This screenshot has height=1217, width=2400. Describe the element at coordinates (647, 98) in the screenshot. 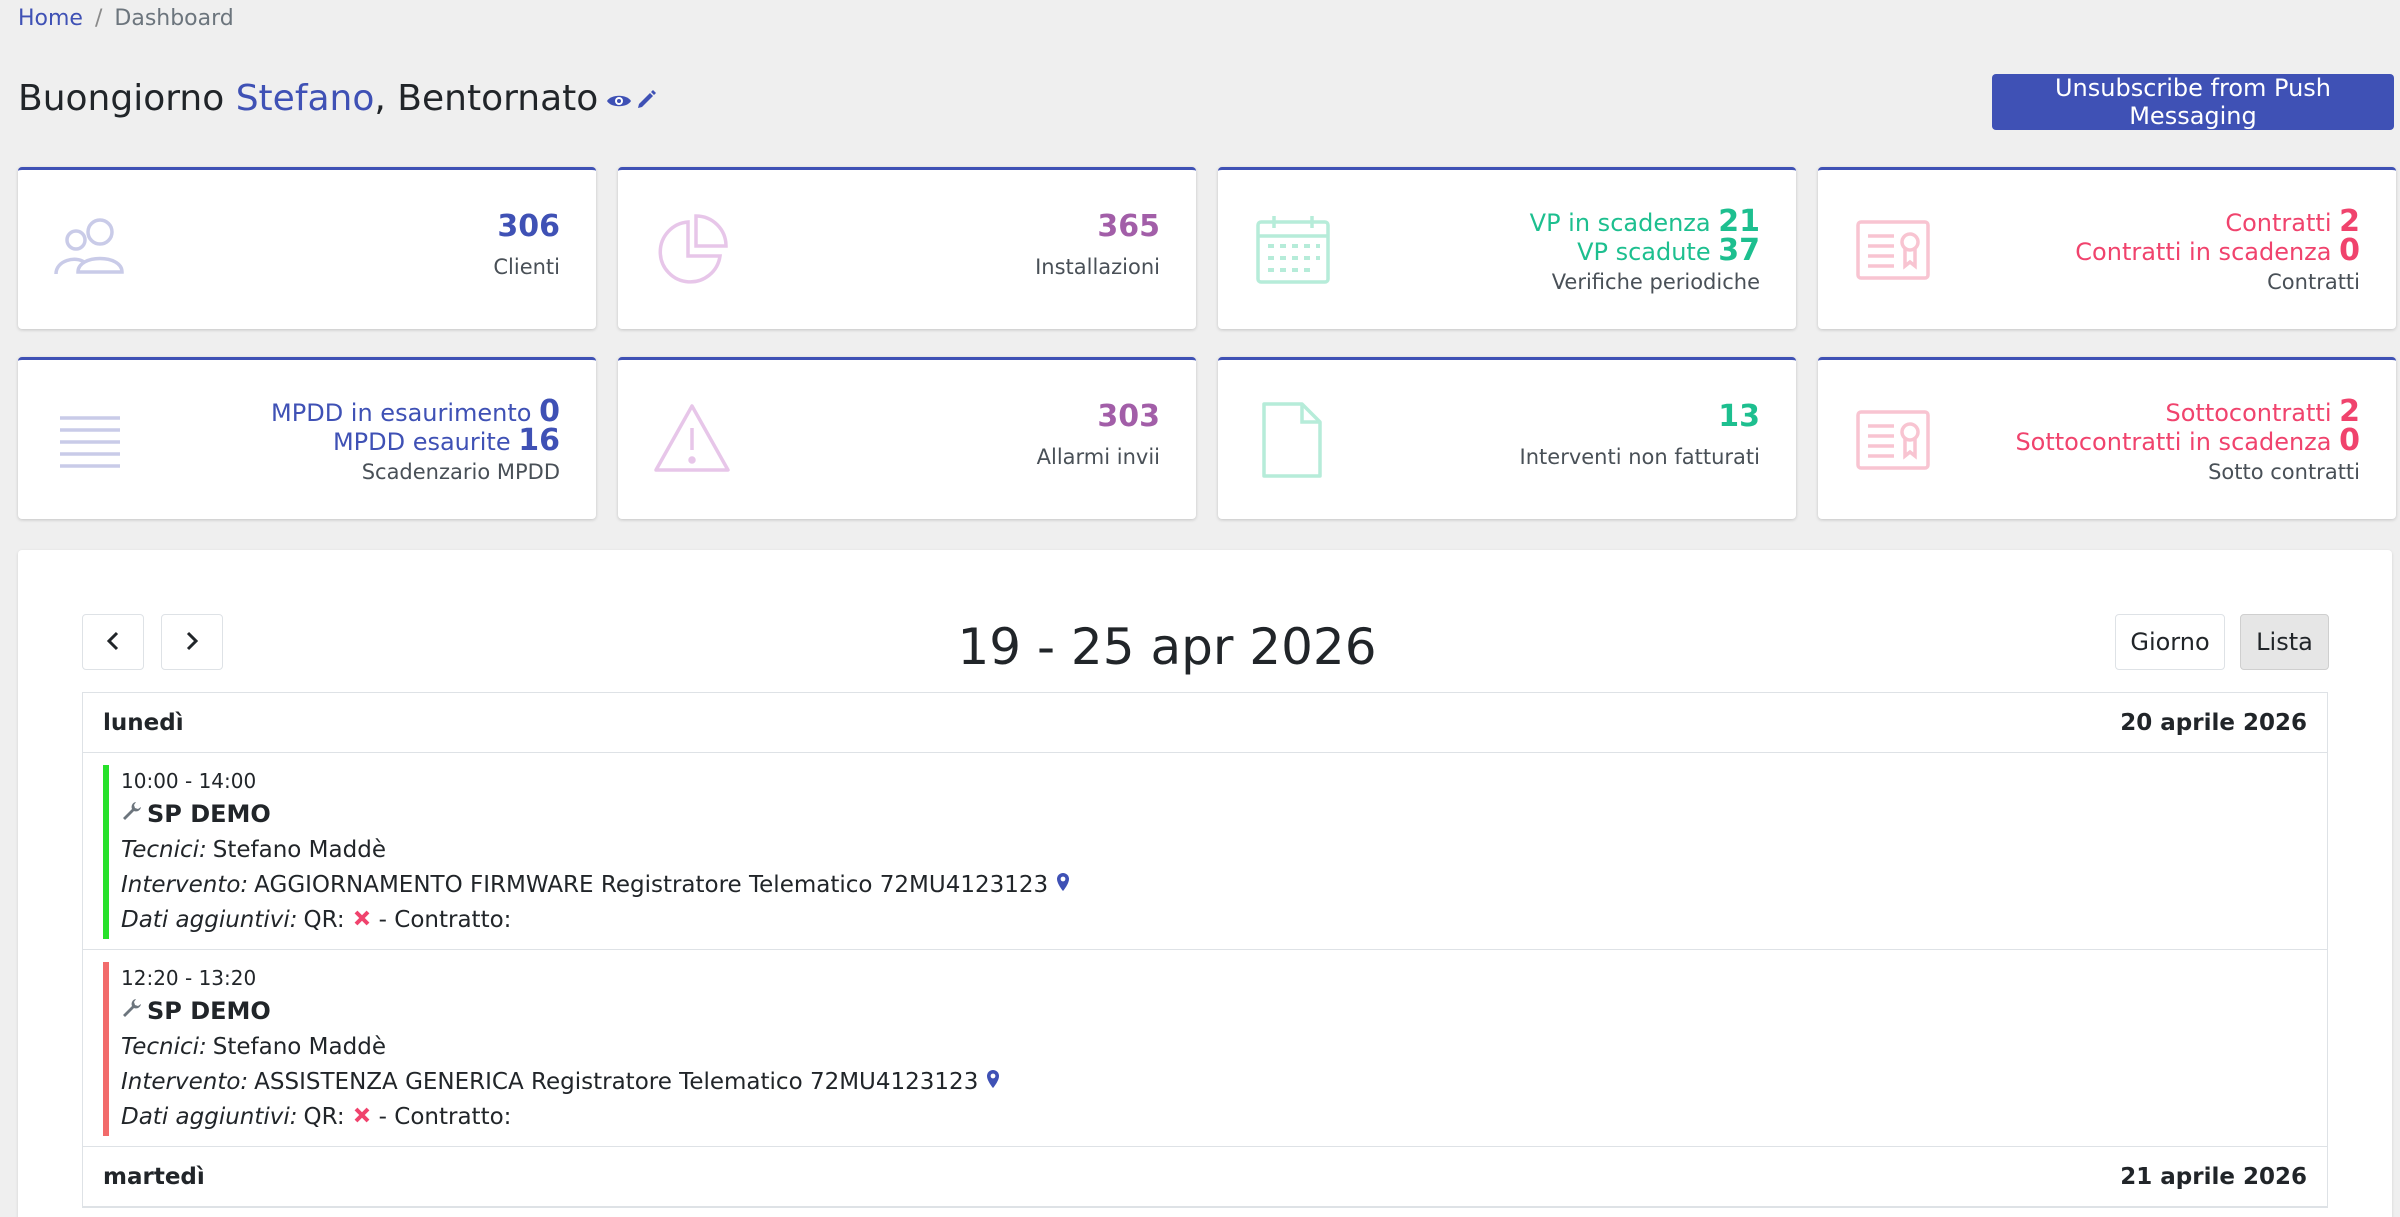

I see `pencil-icon` at that location.